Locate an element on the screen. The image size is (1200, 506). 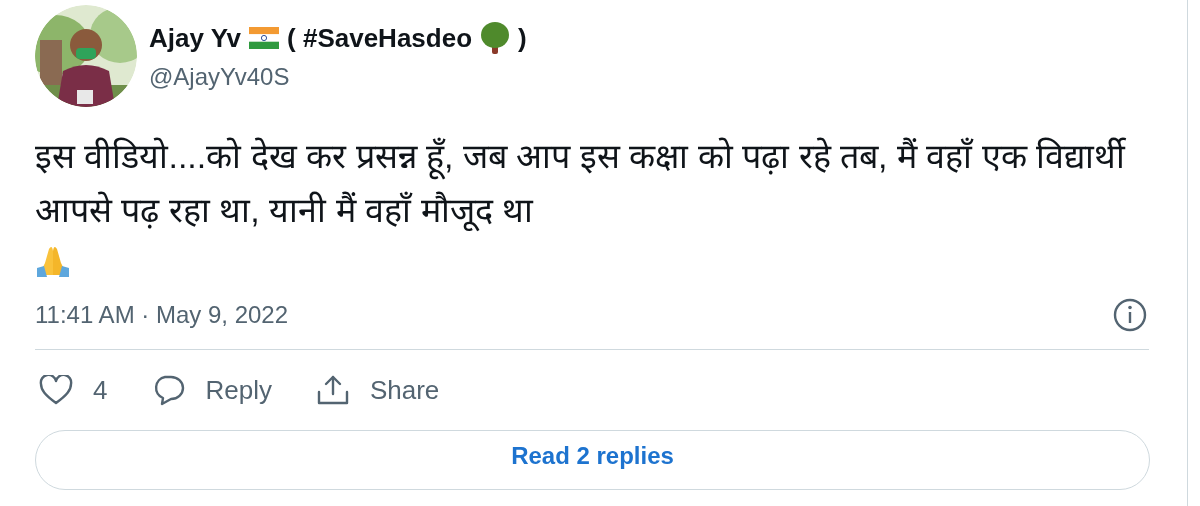
author-handle: @AjayYv40S is located at coordinates (338, 77).